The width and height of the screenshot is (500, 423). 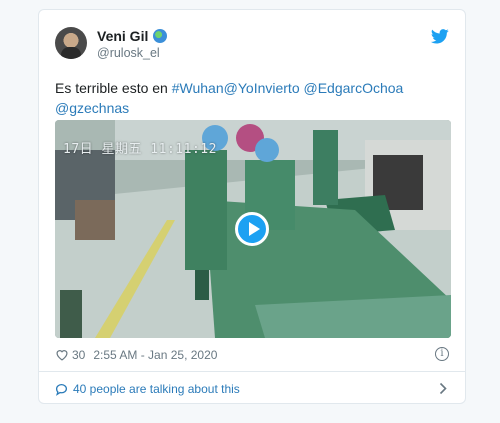 What do you see at coordinates (122, 36) in the screenshot?
I see `author-name: Veni Gil` at bounding box center [122, 36].